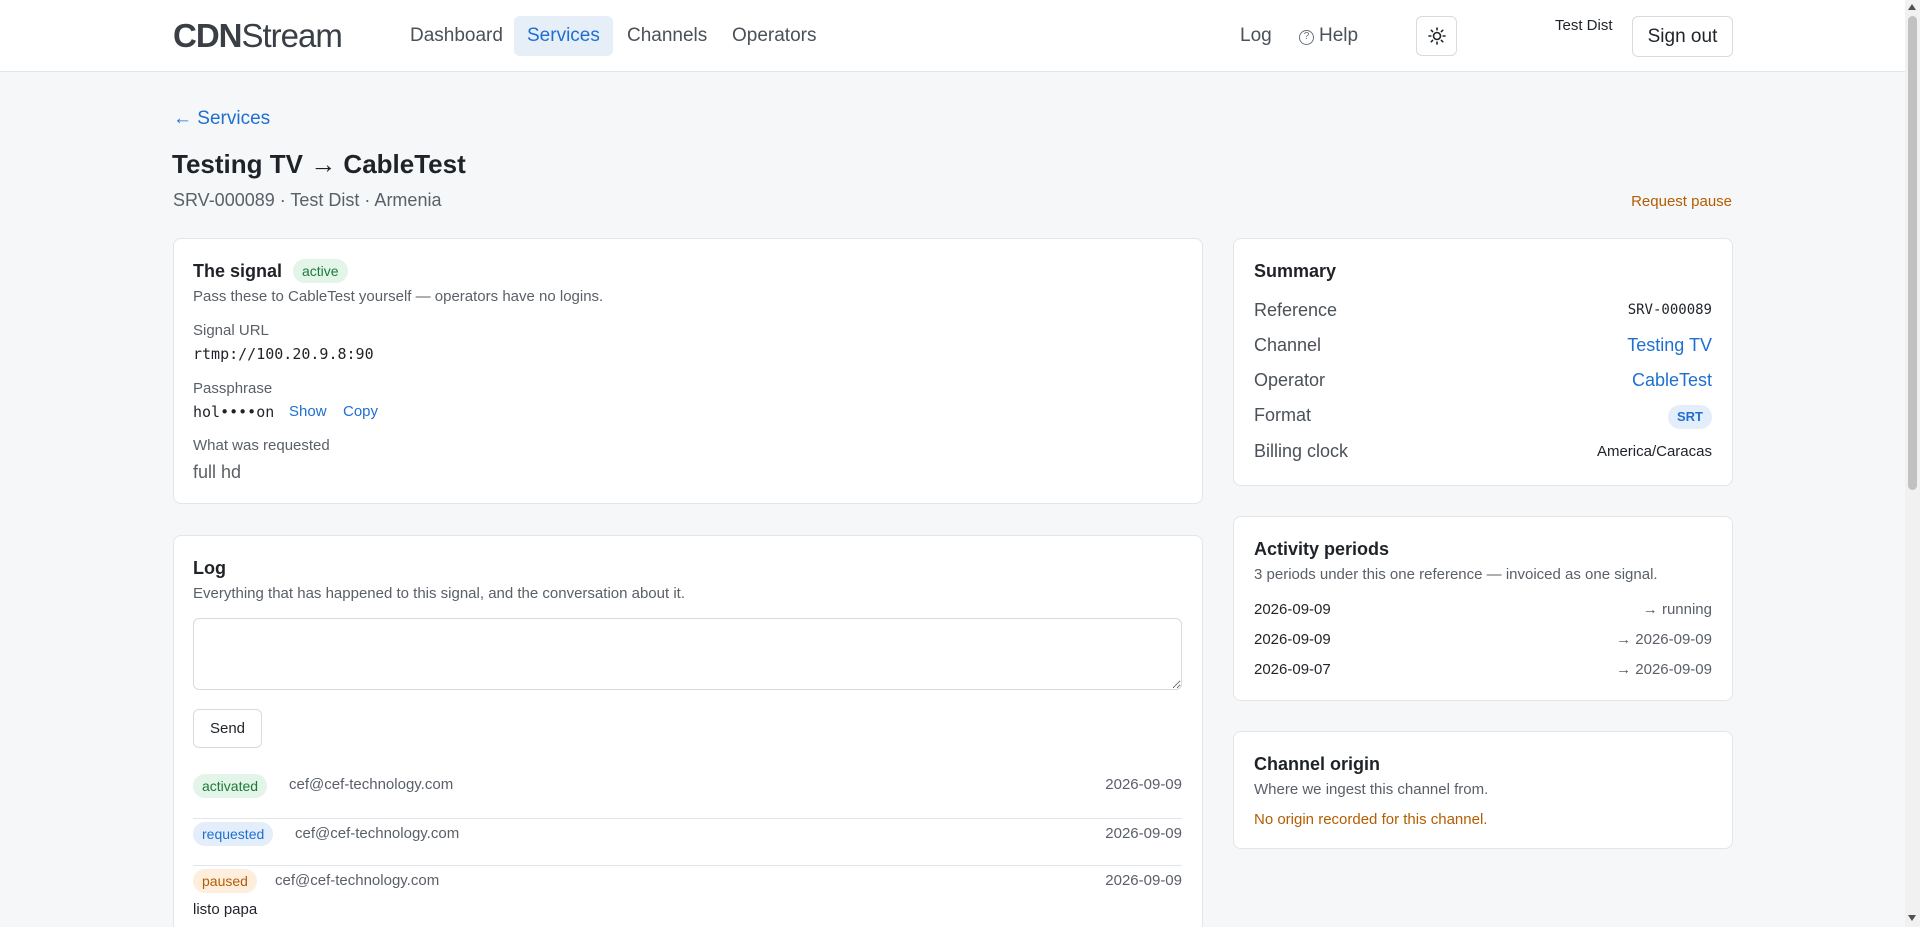 This screenshot has height=927, width=1920. What do you see at coordinates (1669, 310) in the screenshot?
I see `reference-value: SRV-000089` at bounding box center [1669, 310].